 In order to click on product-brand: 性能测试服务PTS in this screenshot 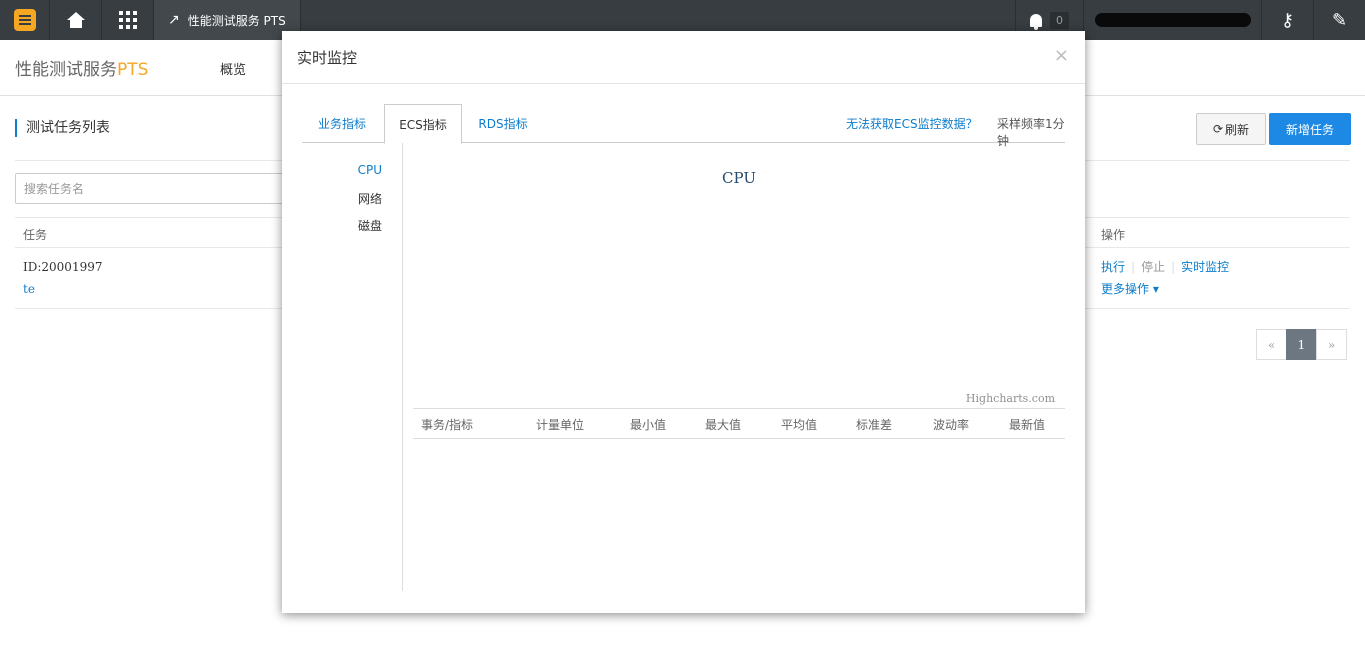, I will do `click(81, 67)`.